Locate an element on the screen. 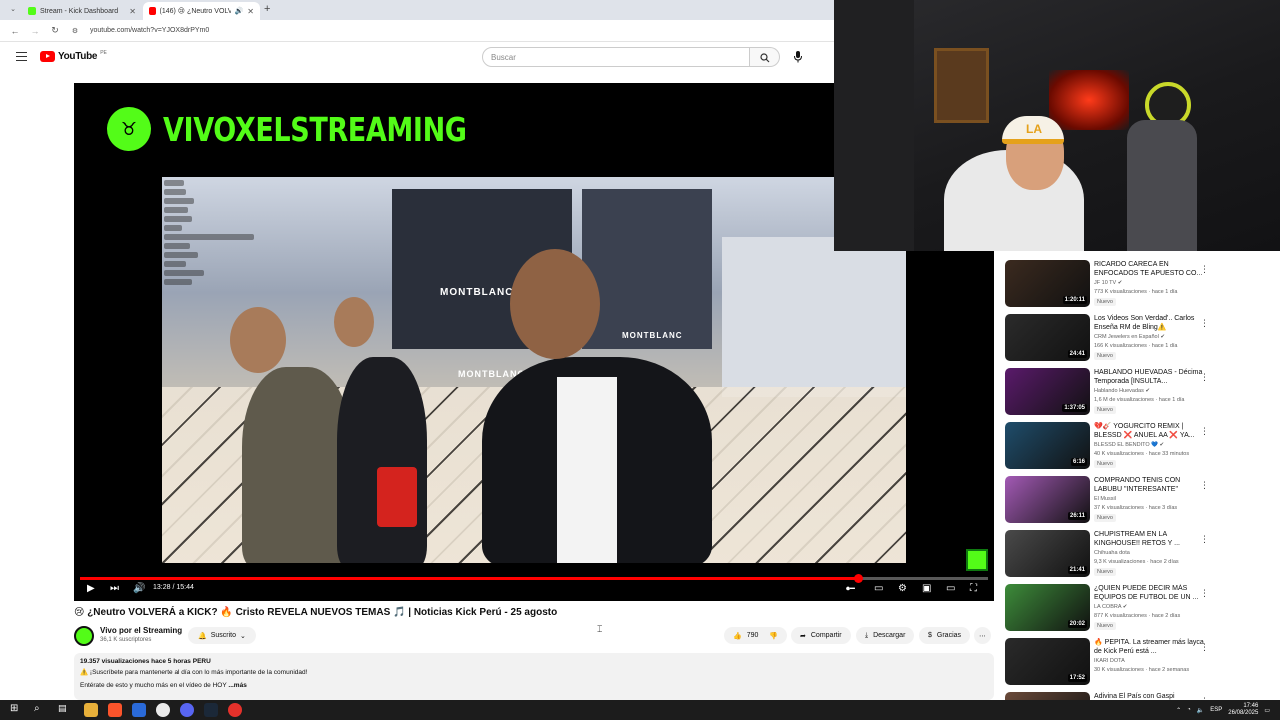 The height and width of the screenshot is (720, 1280). video-thumbnail: 26:11 is located at coordinates (1047, 499).